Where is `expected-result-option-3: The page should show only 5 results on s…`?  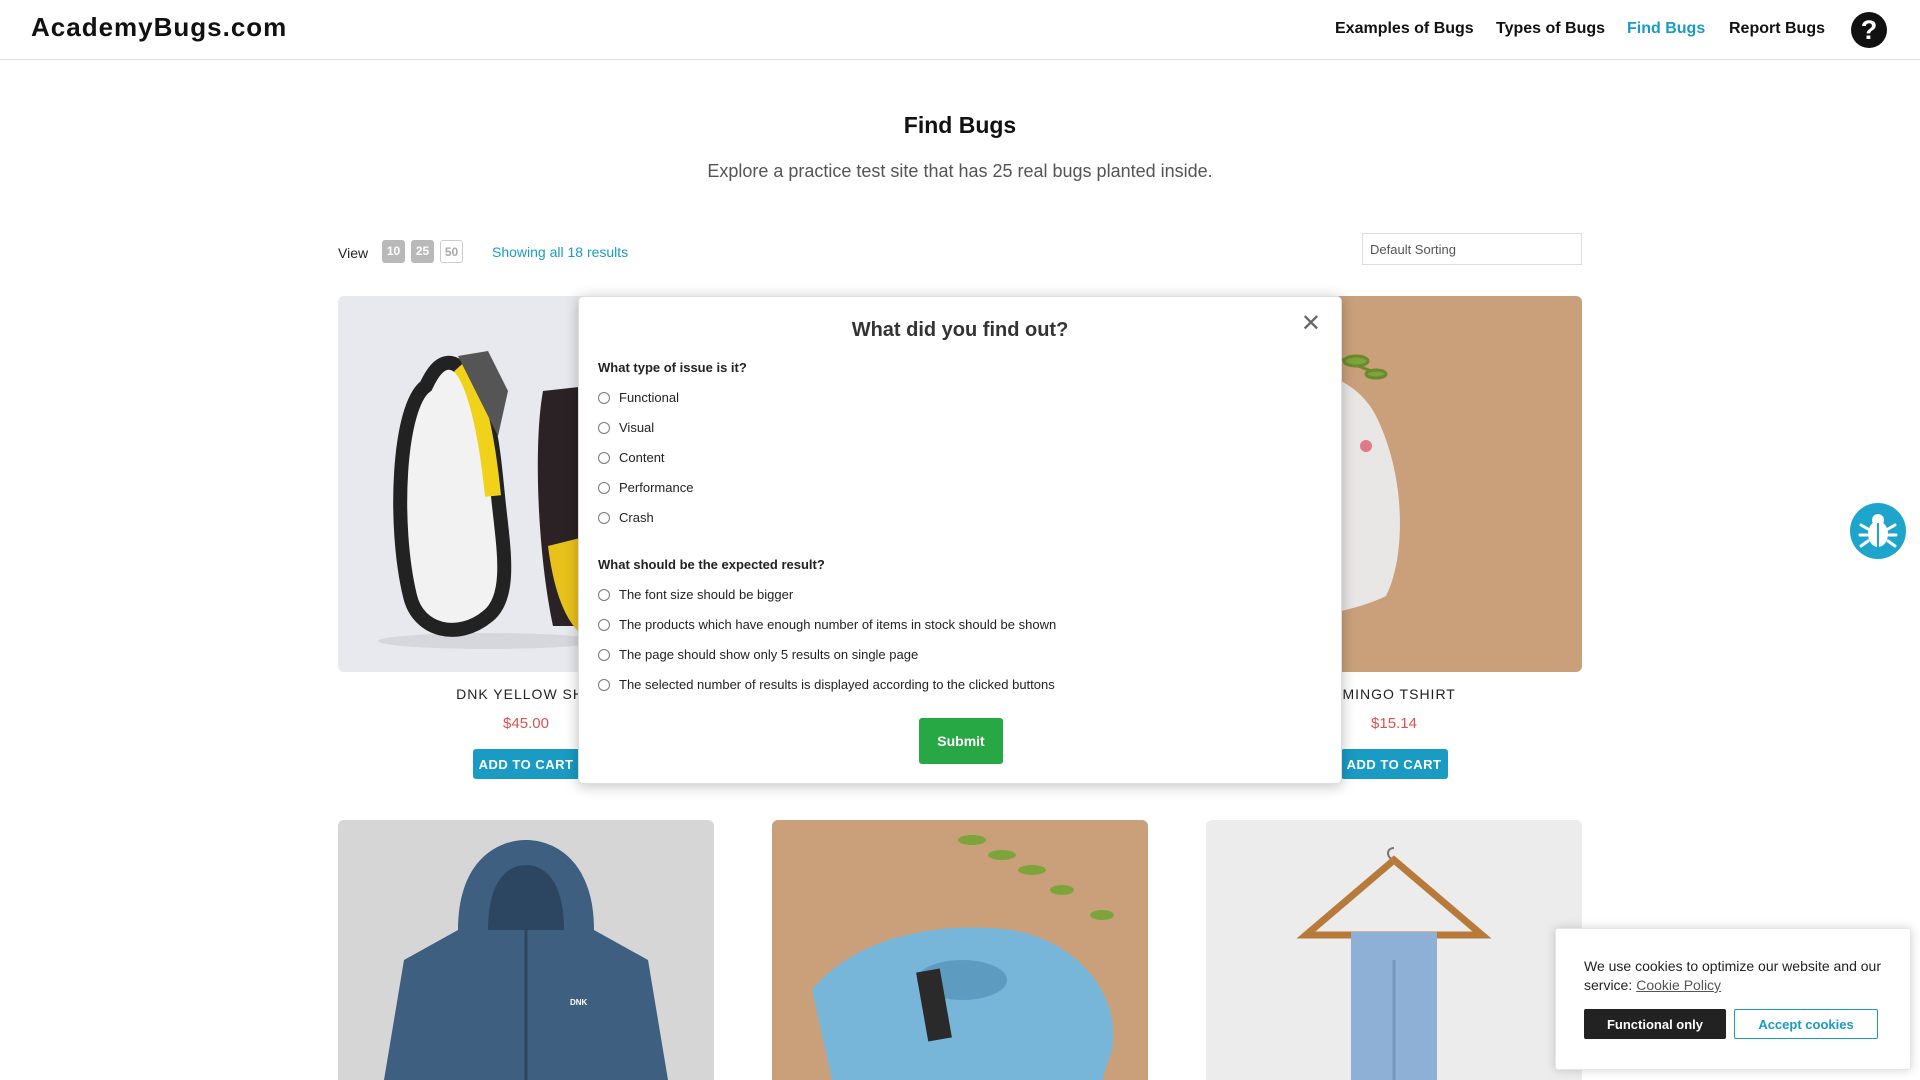
expected-result-option-3: The page should show only 5 results on s… is located at coordinates (758, 654).